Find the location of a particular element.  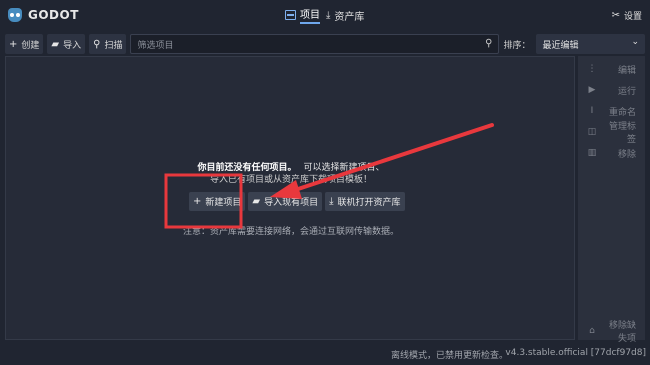

tab-projects: 项目 is located at coordinates (302, 15).